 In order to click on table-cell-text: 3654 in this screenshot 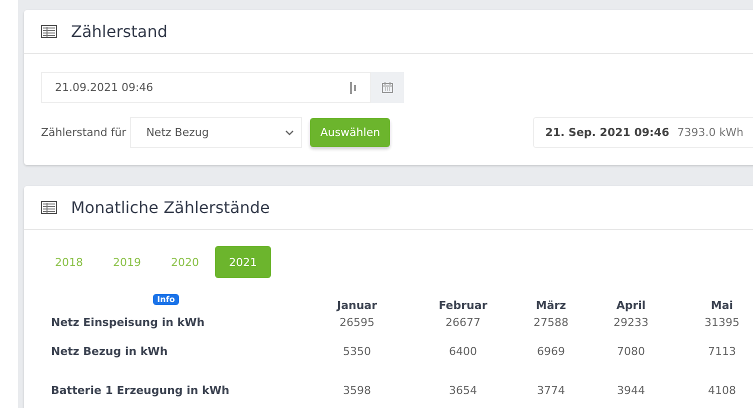, I will do `click(463, 390)`.